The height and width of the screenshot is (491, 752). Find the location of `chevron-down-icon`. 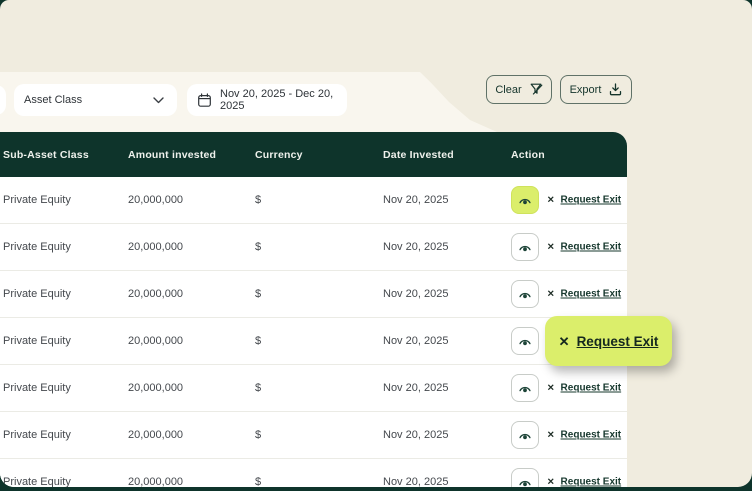

chevron-down-icon is located at coordinates (158, 100).